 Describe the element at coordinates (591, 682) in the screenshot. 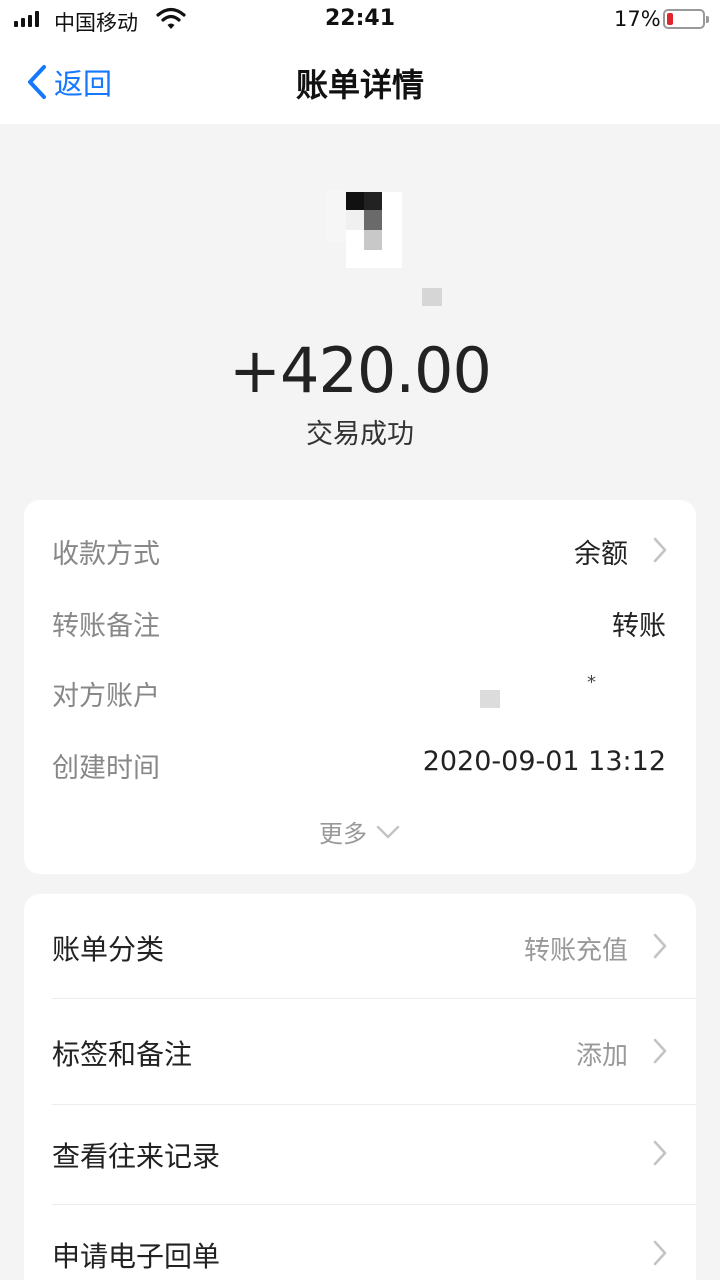

I see `detail-value: *` at that location.